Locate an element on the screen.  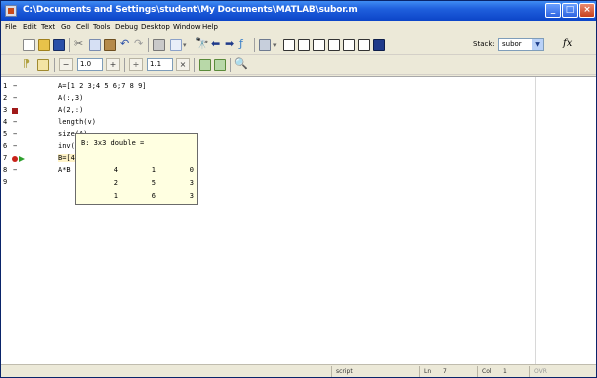
stack-dropdown-icon: ▾ is located at coordinates (275, 45).